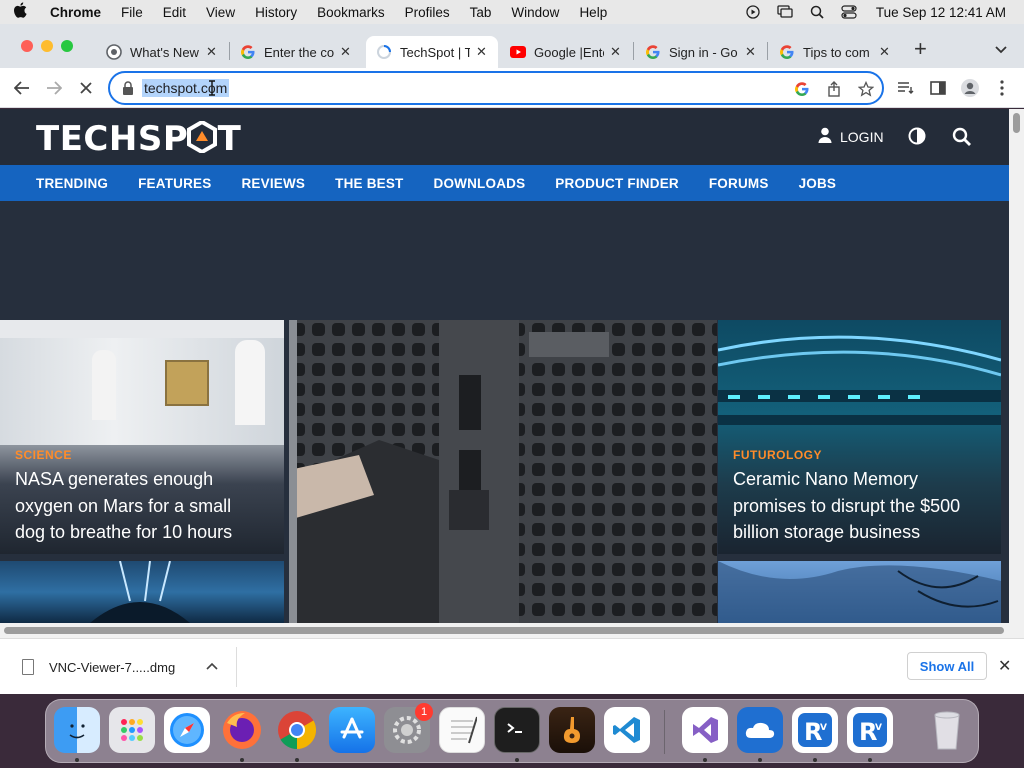 This screenshot has height=768, width=1024. Describe the element at coordinates (870, 730) in the screenshot. I see `vnc-viewer-2-icon: RV` at that location.